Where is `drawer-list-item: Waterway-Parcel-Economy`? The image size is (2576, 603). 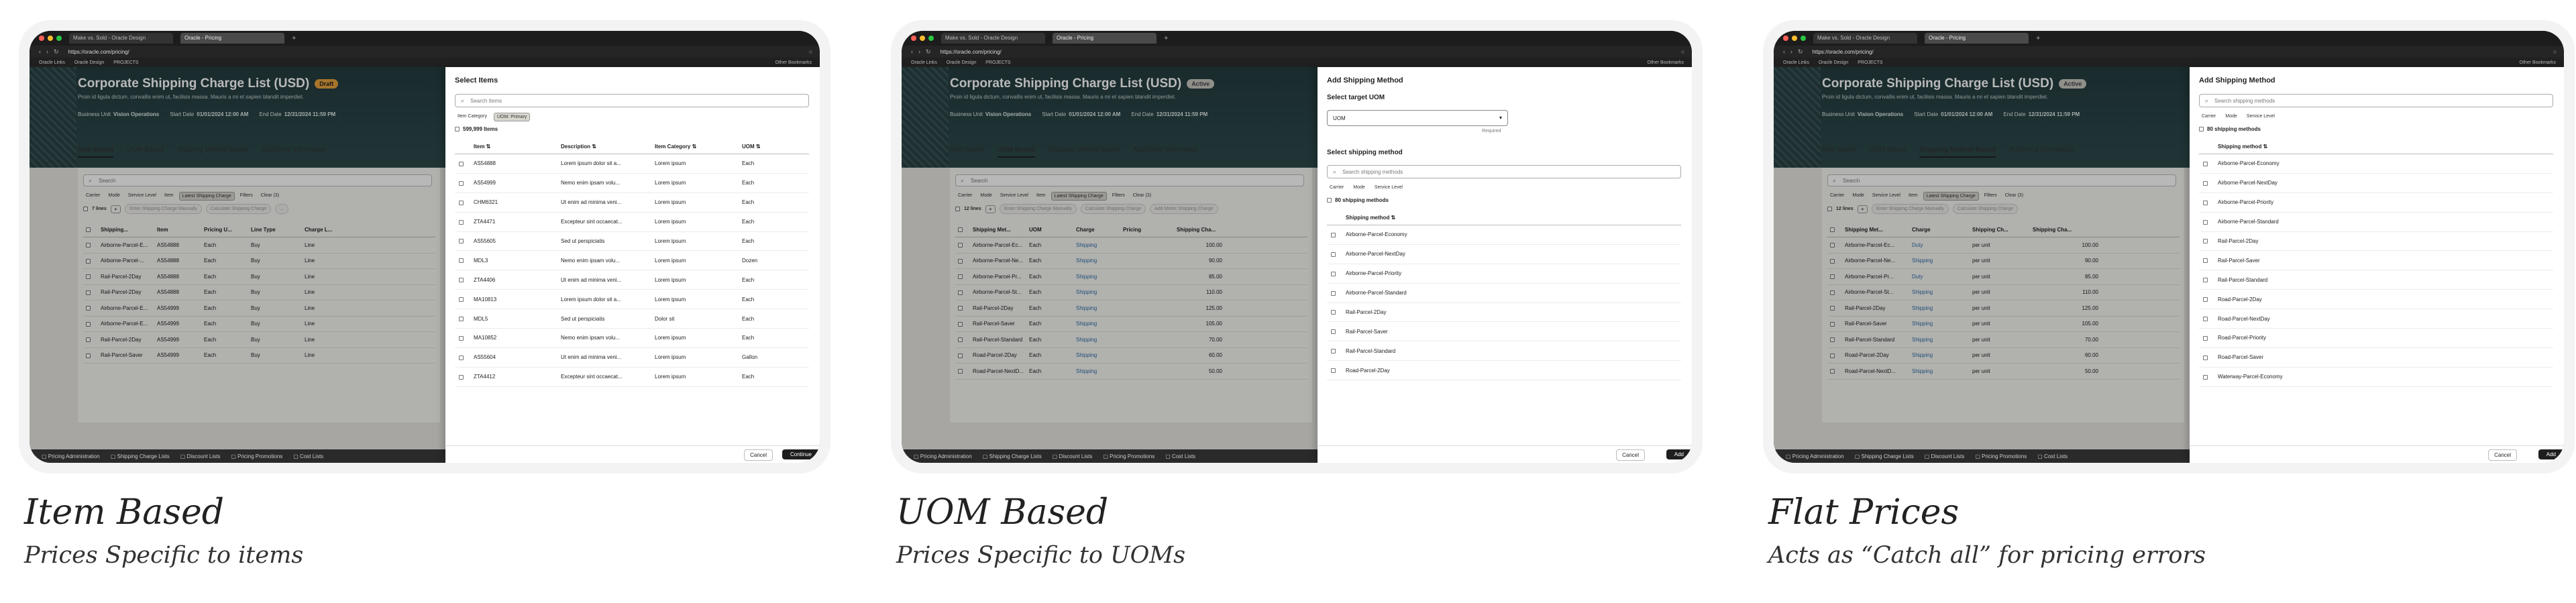
drawer-list-item: Waterway-Parcel-Economy is located at coordinates (2376, 377).